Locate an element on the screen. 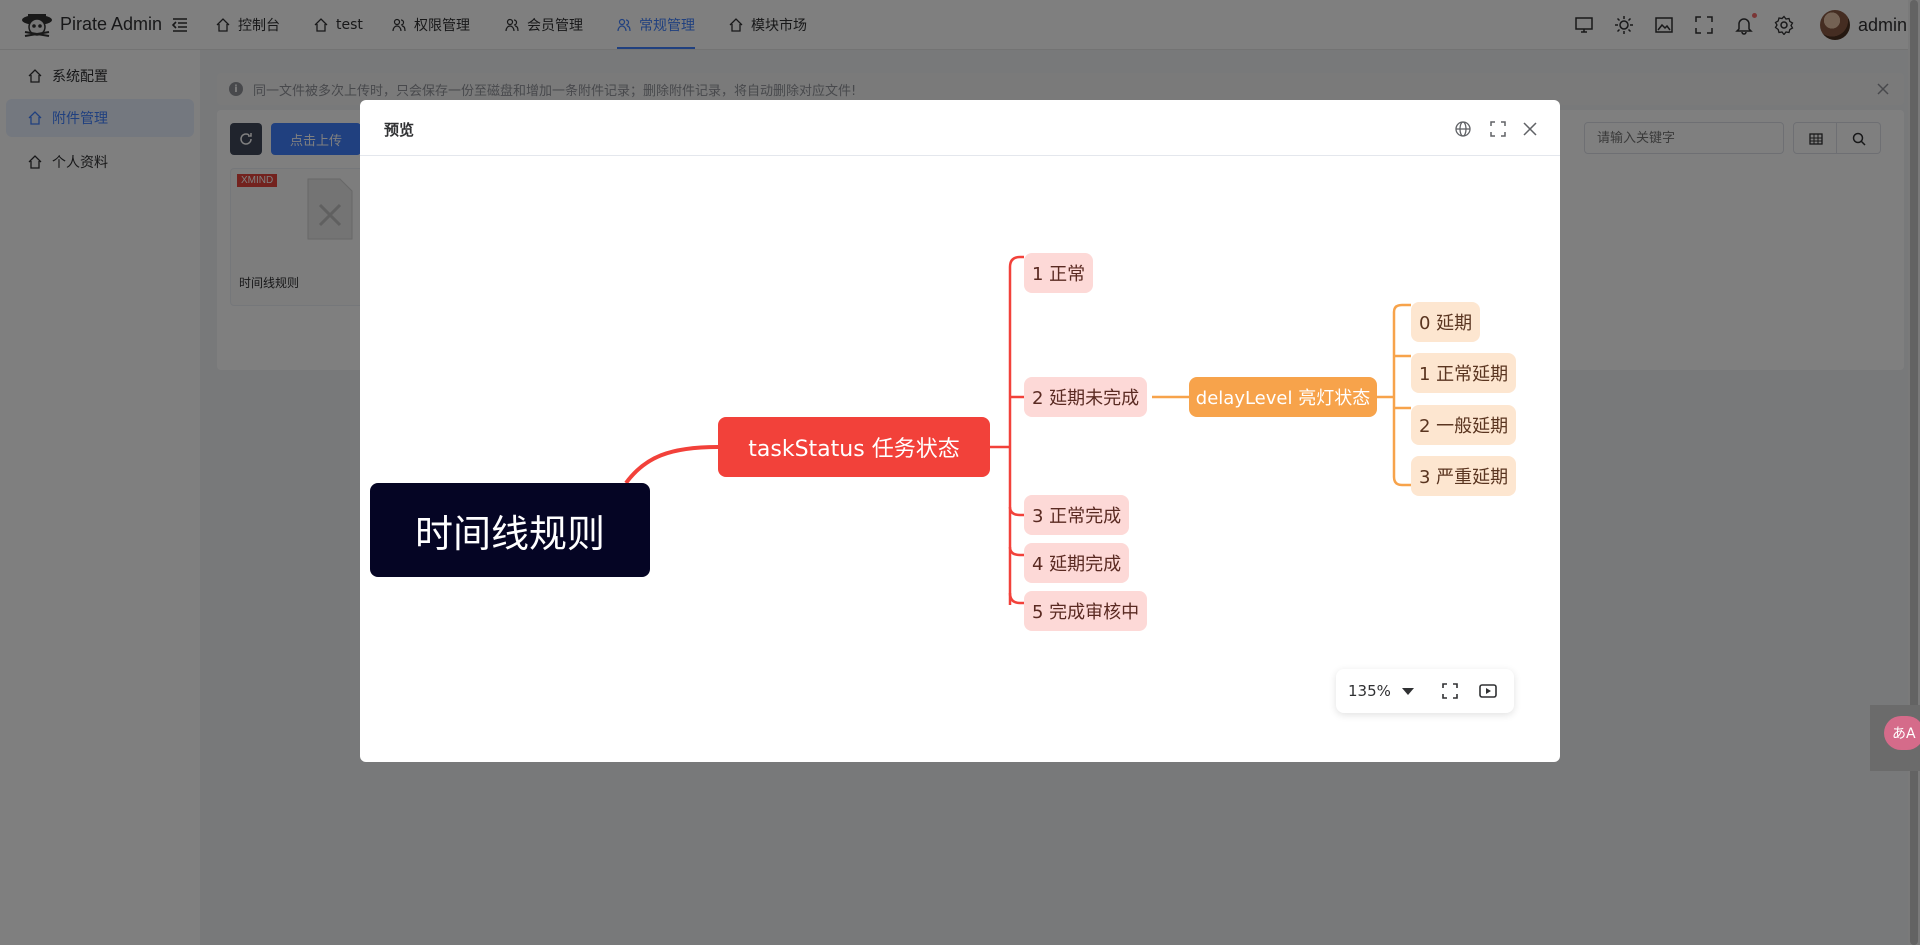 The width and height of the screenshot is (1920, 945). dialog-title: 预览 is located at coordinates (399, 130).